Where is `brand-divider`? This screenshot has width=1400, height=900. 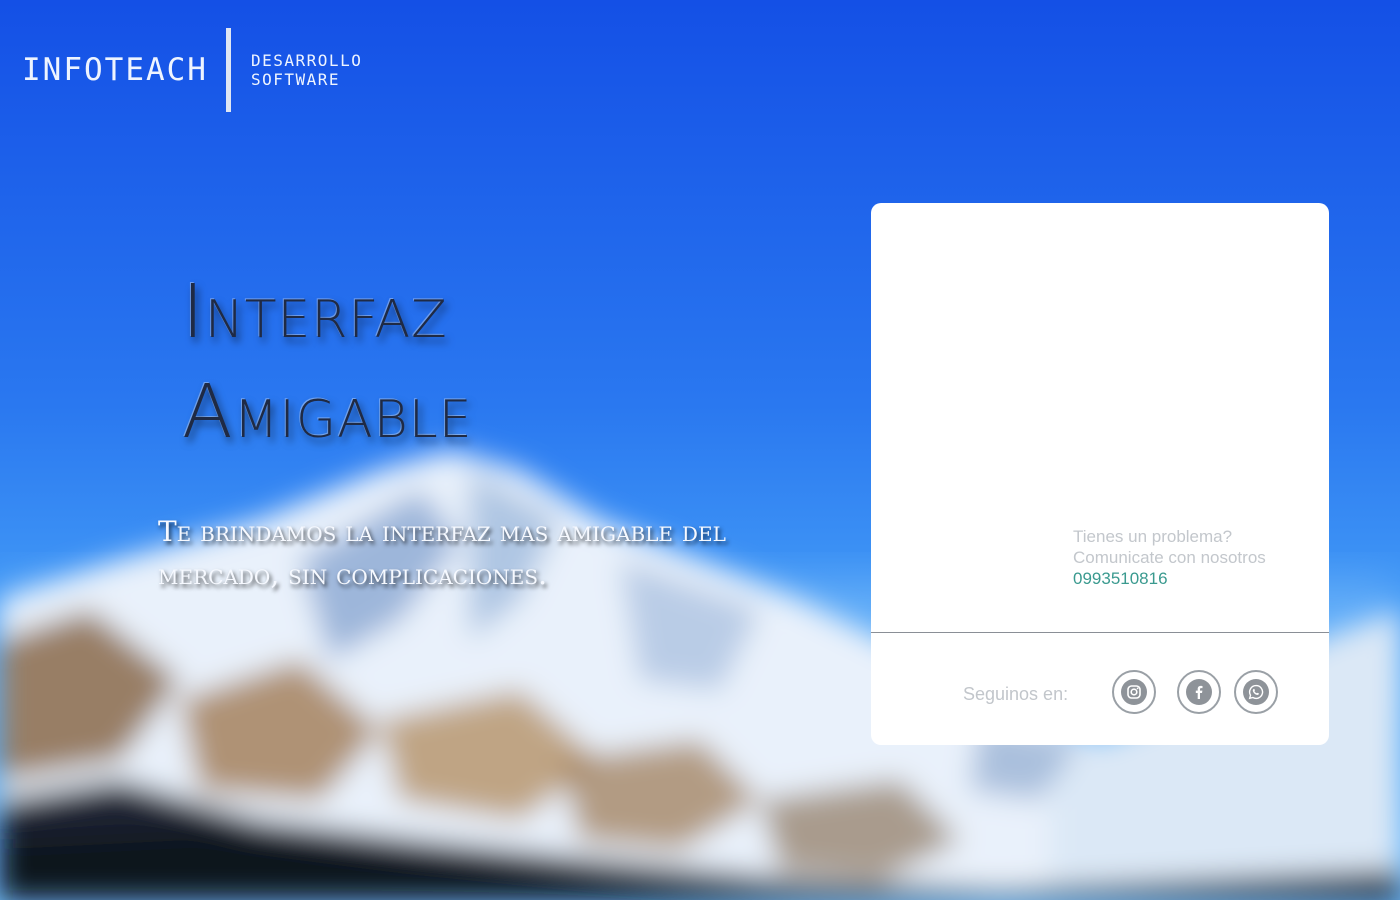 brand-divider is located at coordinates (228, 70).